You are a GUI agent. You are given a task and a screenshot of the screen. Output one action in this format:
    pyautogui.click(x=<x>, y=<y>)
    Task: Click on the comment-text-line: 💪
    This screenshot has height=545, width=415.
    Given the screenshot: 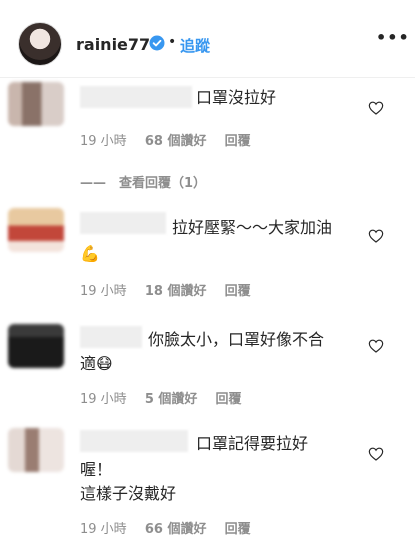 What is the action you would take?
    pyautogui.click(x=90, y=253)
    